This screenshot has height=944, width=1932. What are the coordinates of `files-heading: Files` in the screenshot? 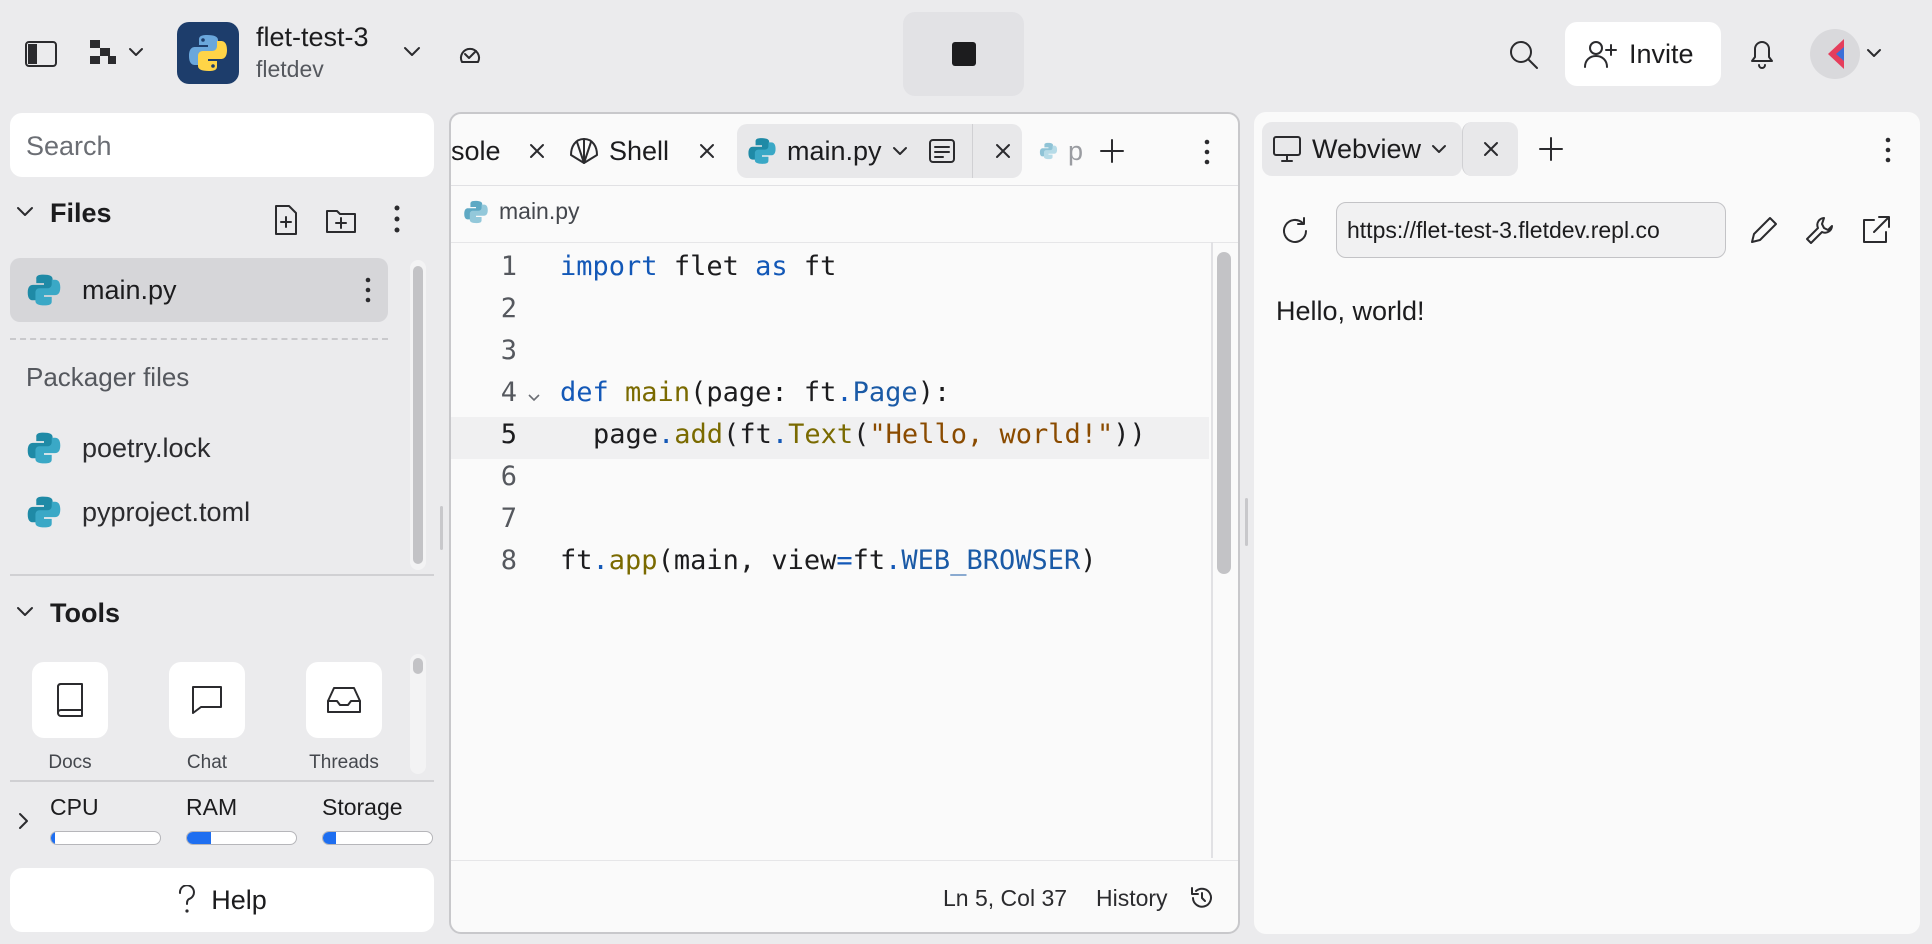 It's located at (81, 213).